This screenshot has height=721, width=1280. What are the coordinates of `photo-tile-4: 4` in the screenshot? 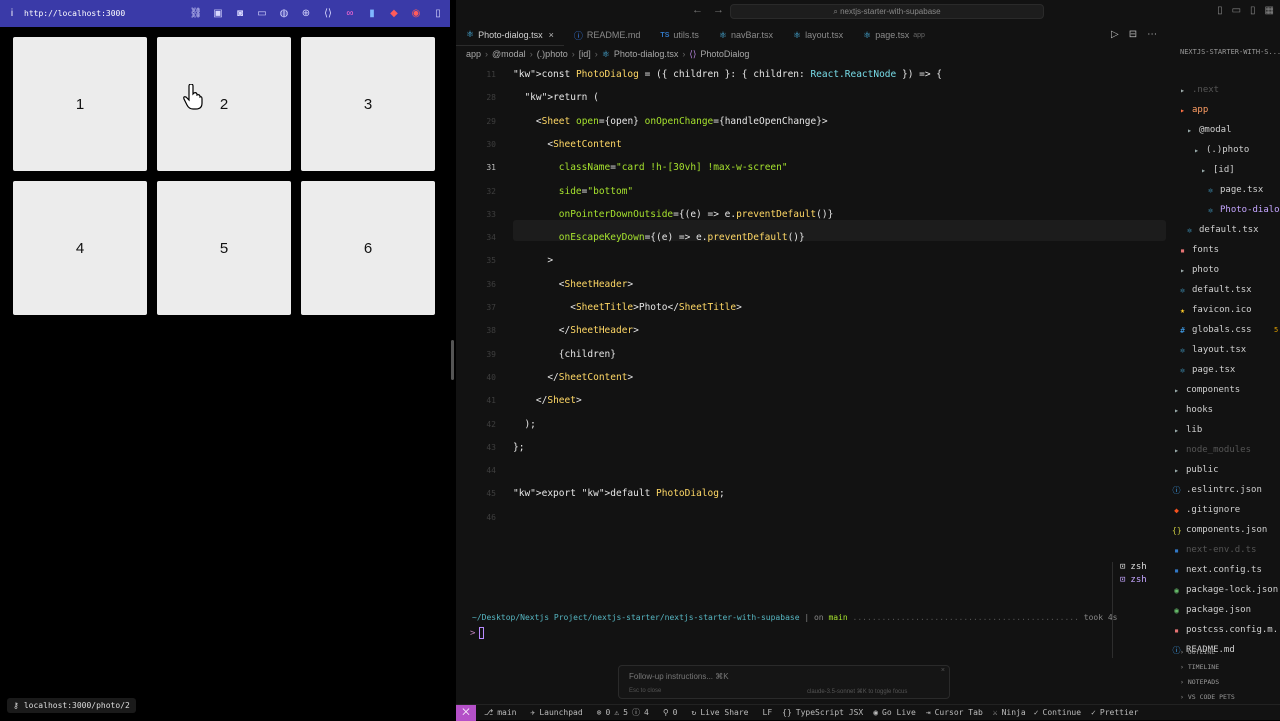 It's located at (80, 248).